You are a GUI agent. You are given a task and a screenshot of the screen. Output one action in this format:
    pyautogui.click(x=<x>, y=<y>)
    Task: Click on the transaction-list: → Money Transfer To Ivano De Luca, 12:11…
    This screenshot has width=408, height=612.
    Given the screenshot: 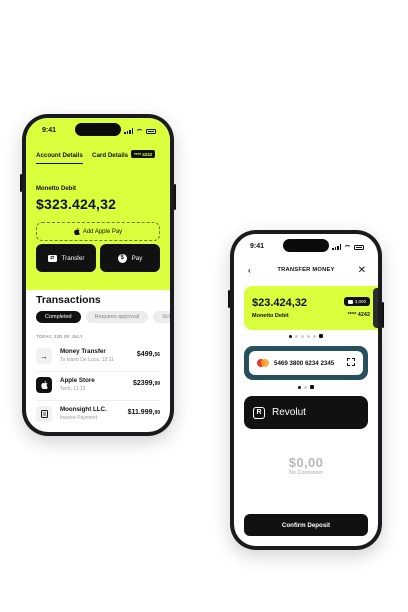 What is the action you would take?
    pyautogui.click(x=98, y=386)
    